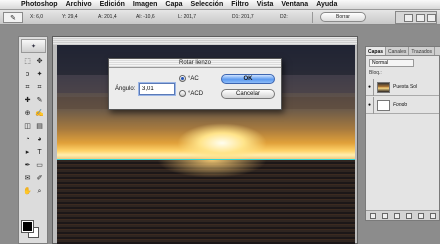 The width and height of the screenshot is (440, 244). Describe the element at coordinates (33, 46) in the screenshot. I see `adobe-online-icon: ✦` at that location.